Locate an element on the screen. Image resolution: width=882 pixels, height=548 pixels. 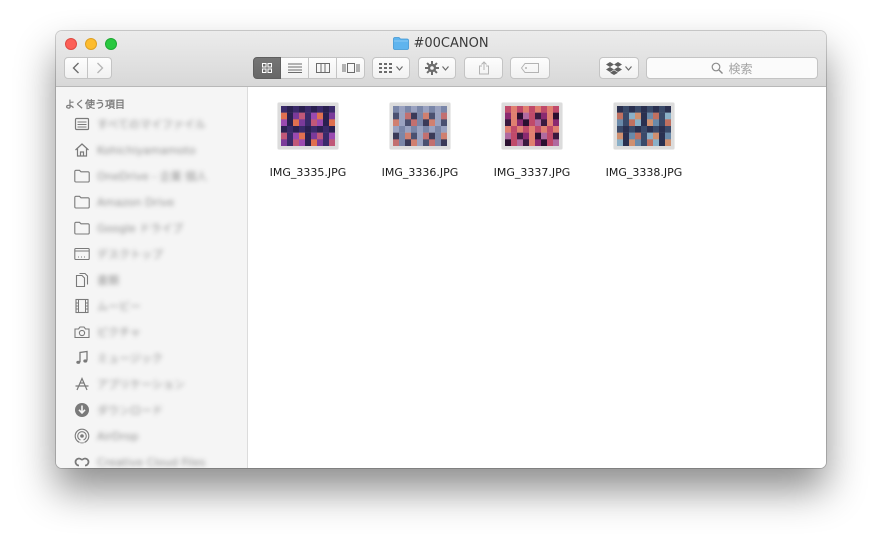
sidebar-item-label: 書類 is located at coordinates (108, 280).